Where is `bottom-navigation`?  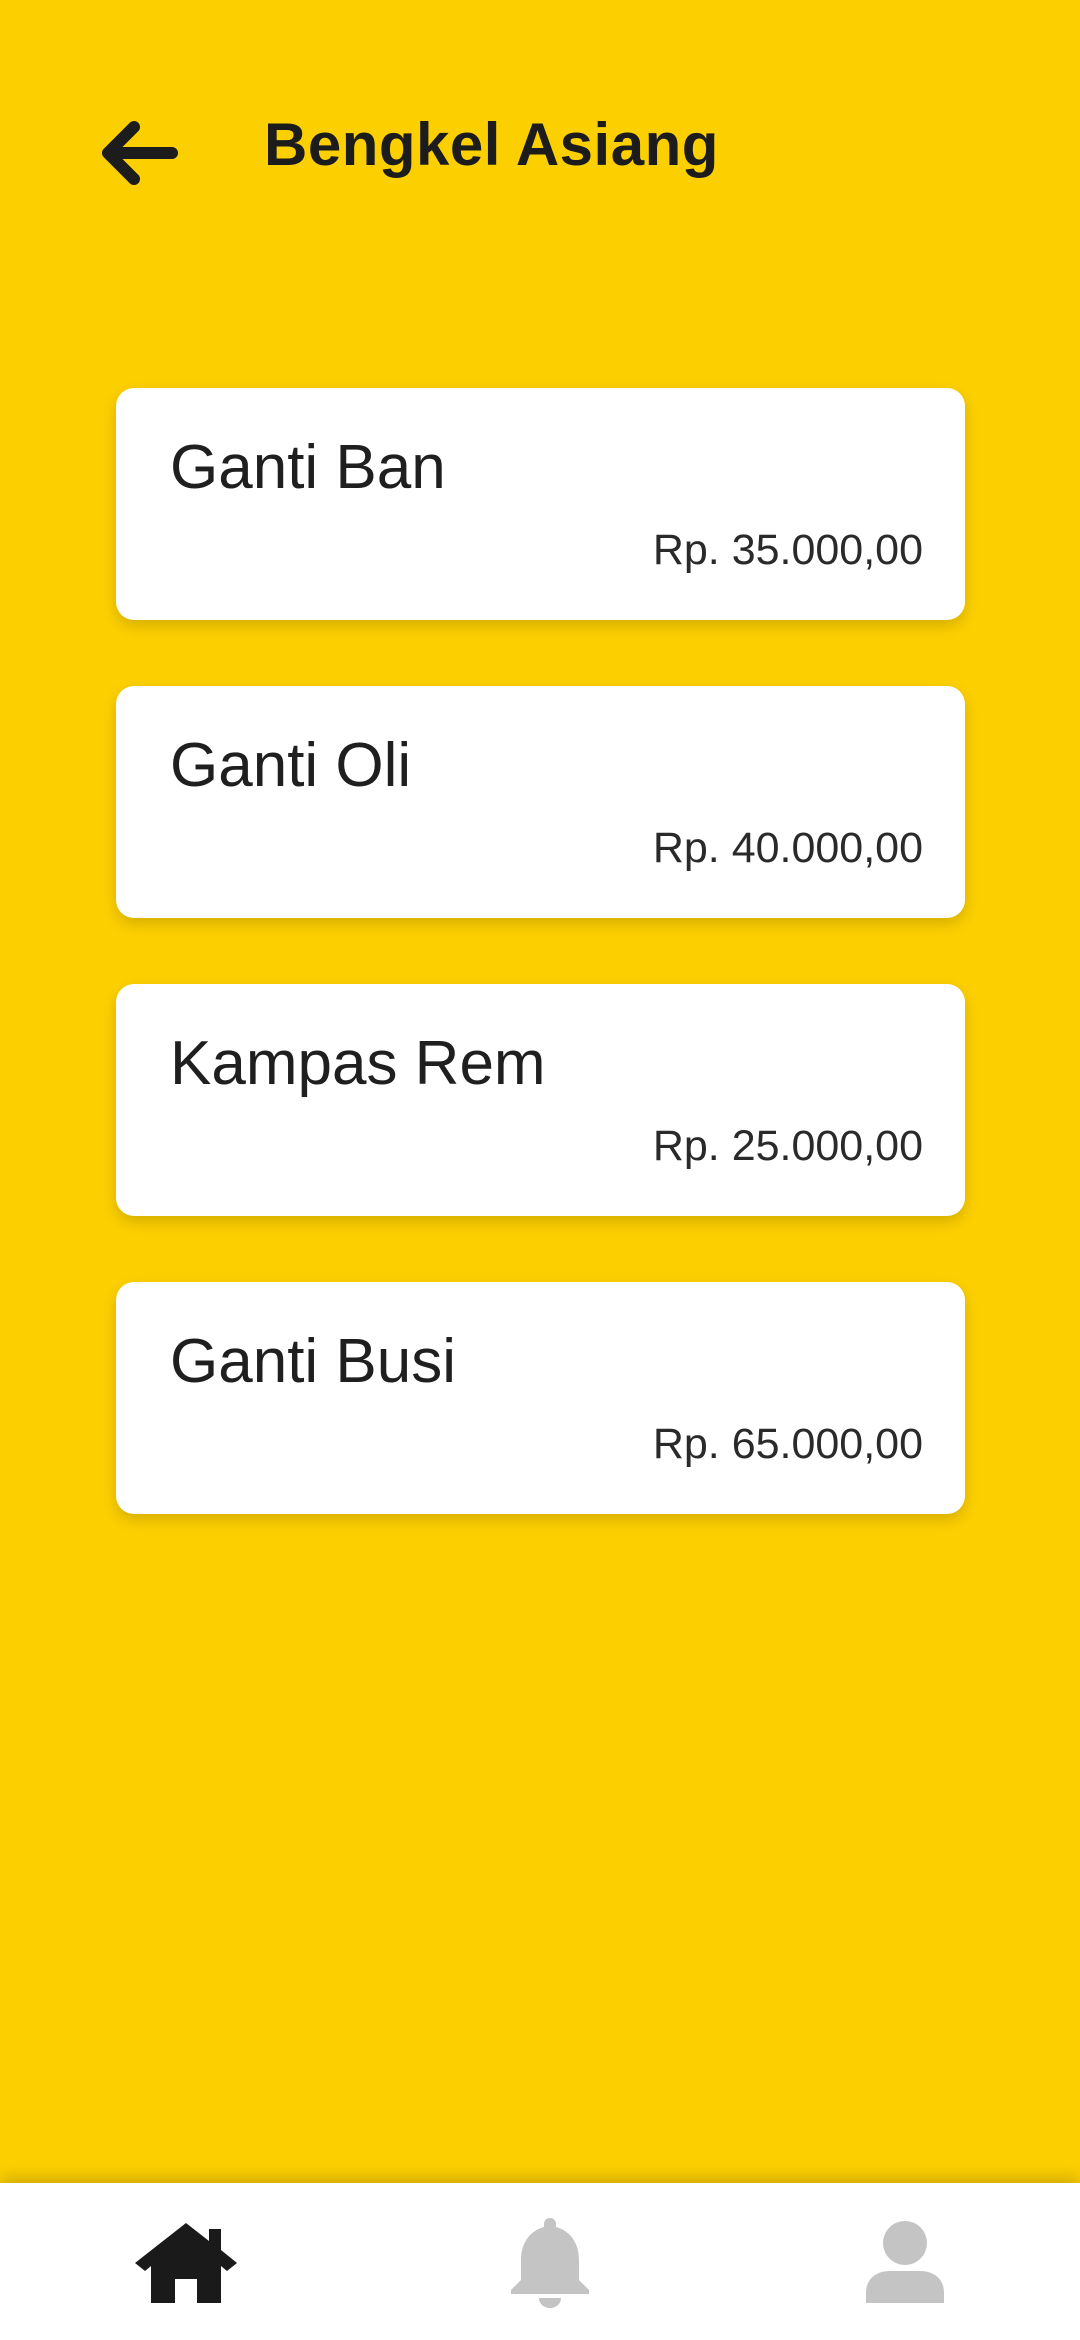 bottom-navigation is located at coordinates (540, 2261).